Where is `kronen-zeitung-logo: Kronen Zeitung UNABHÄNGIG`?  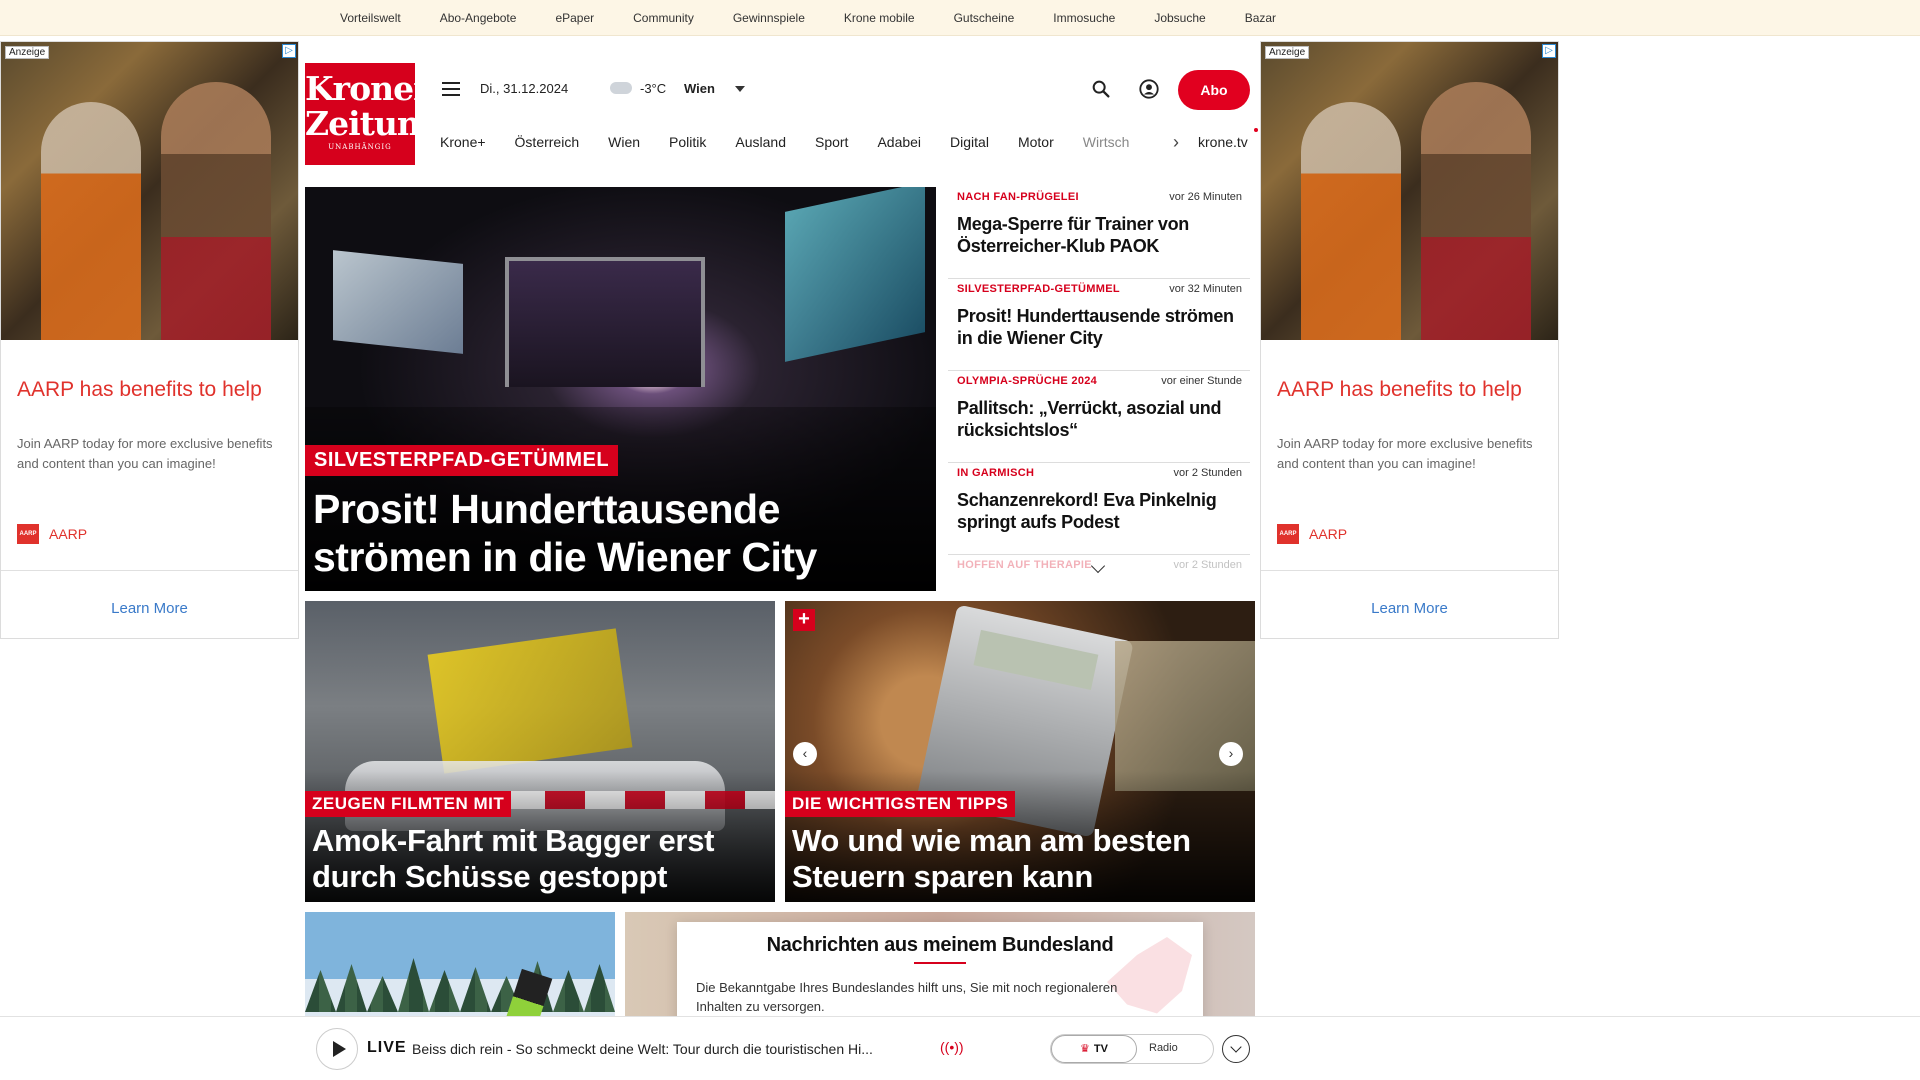 kronen-zeitung-logo: Kronen Zeitung UNABHÄNGIG is located at coordinates (374, 114).